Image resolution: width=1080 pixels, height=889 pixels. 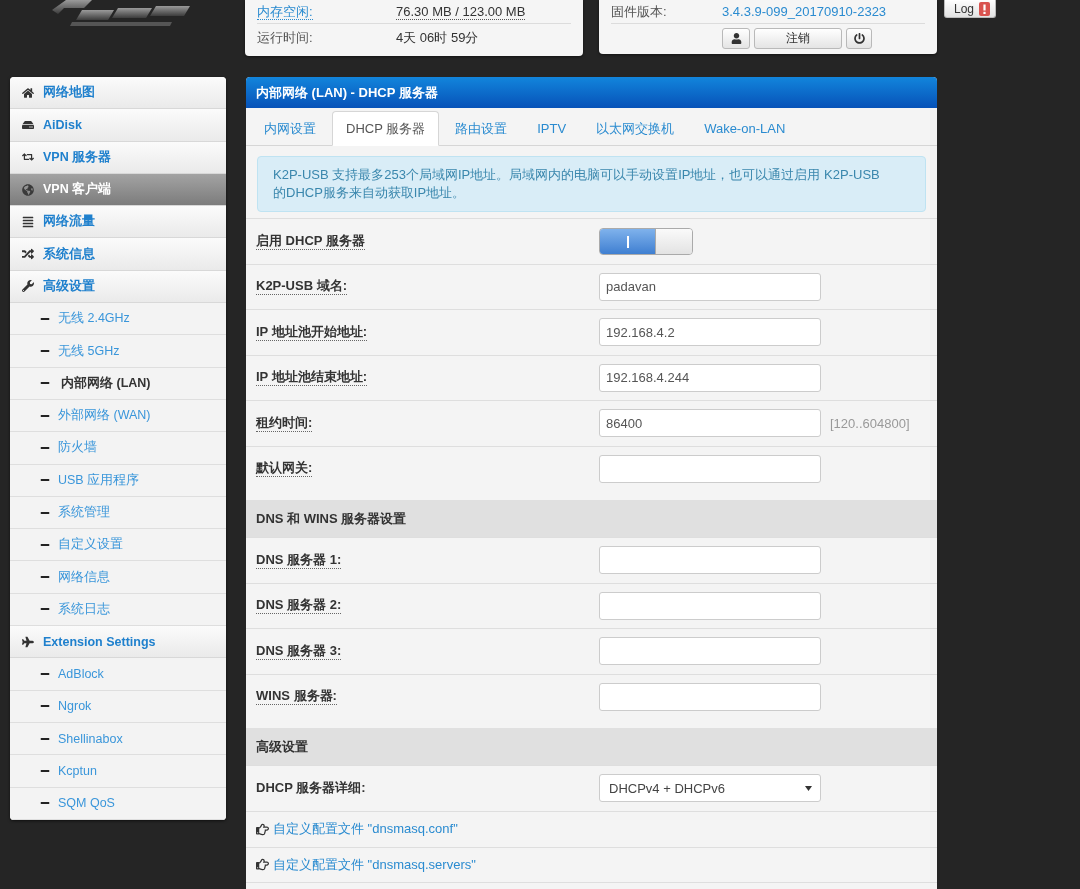 I want to click on field-label: IP 地址池结束地址:, so click(x=311, y=378).